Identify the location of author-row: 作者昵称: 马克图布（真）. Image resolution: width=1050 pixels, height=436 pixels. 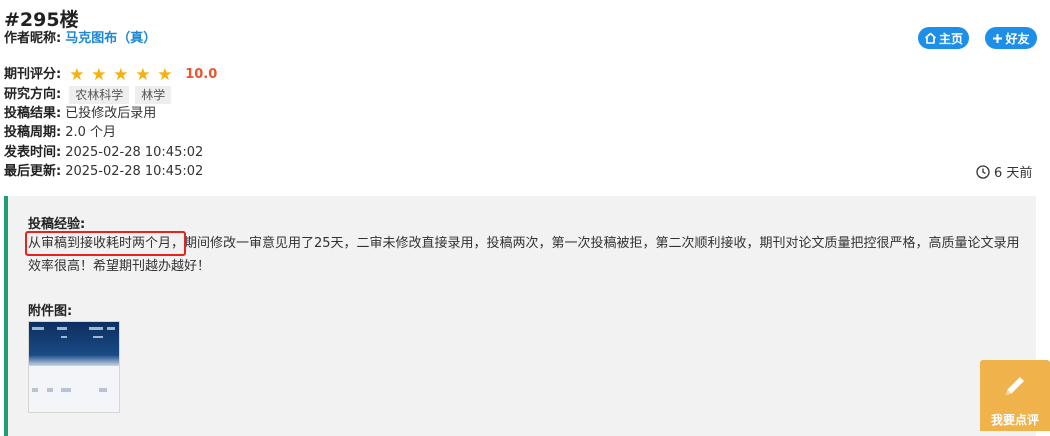
(80, 39).